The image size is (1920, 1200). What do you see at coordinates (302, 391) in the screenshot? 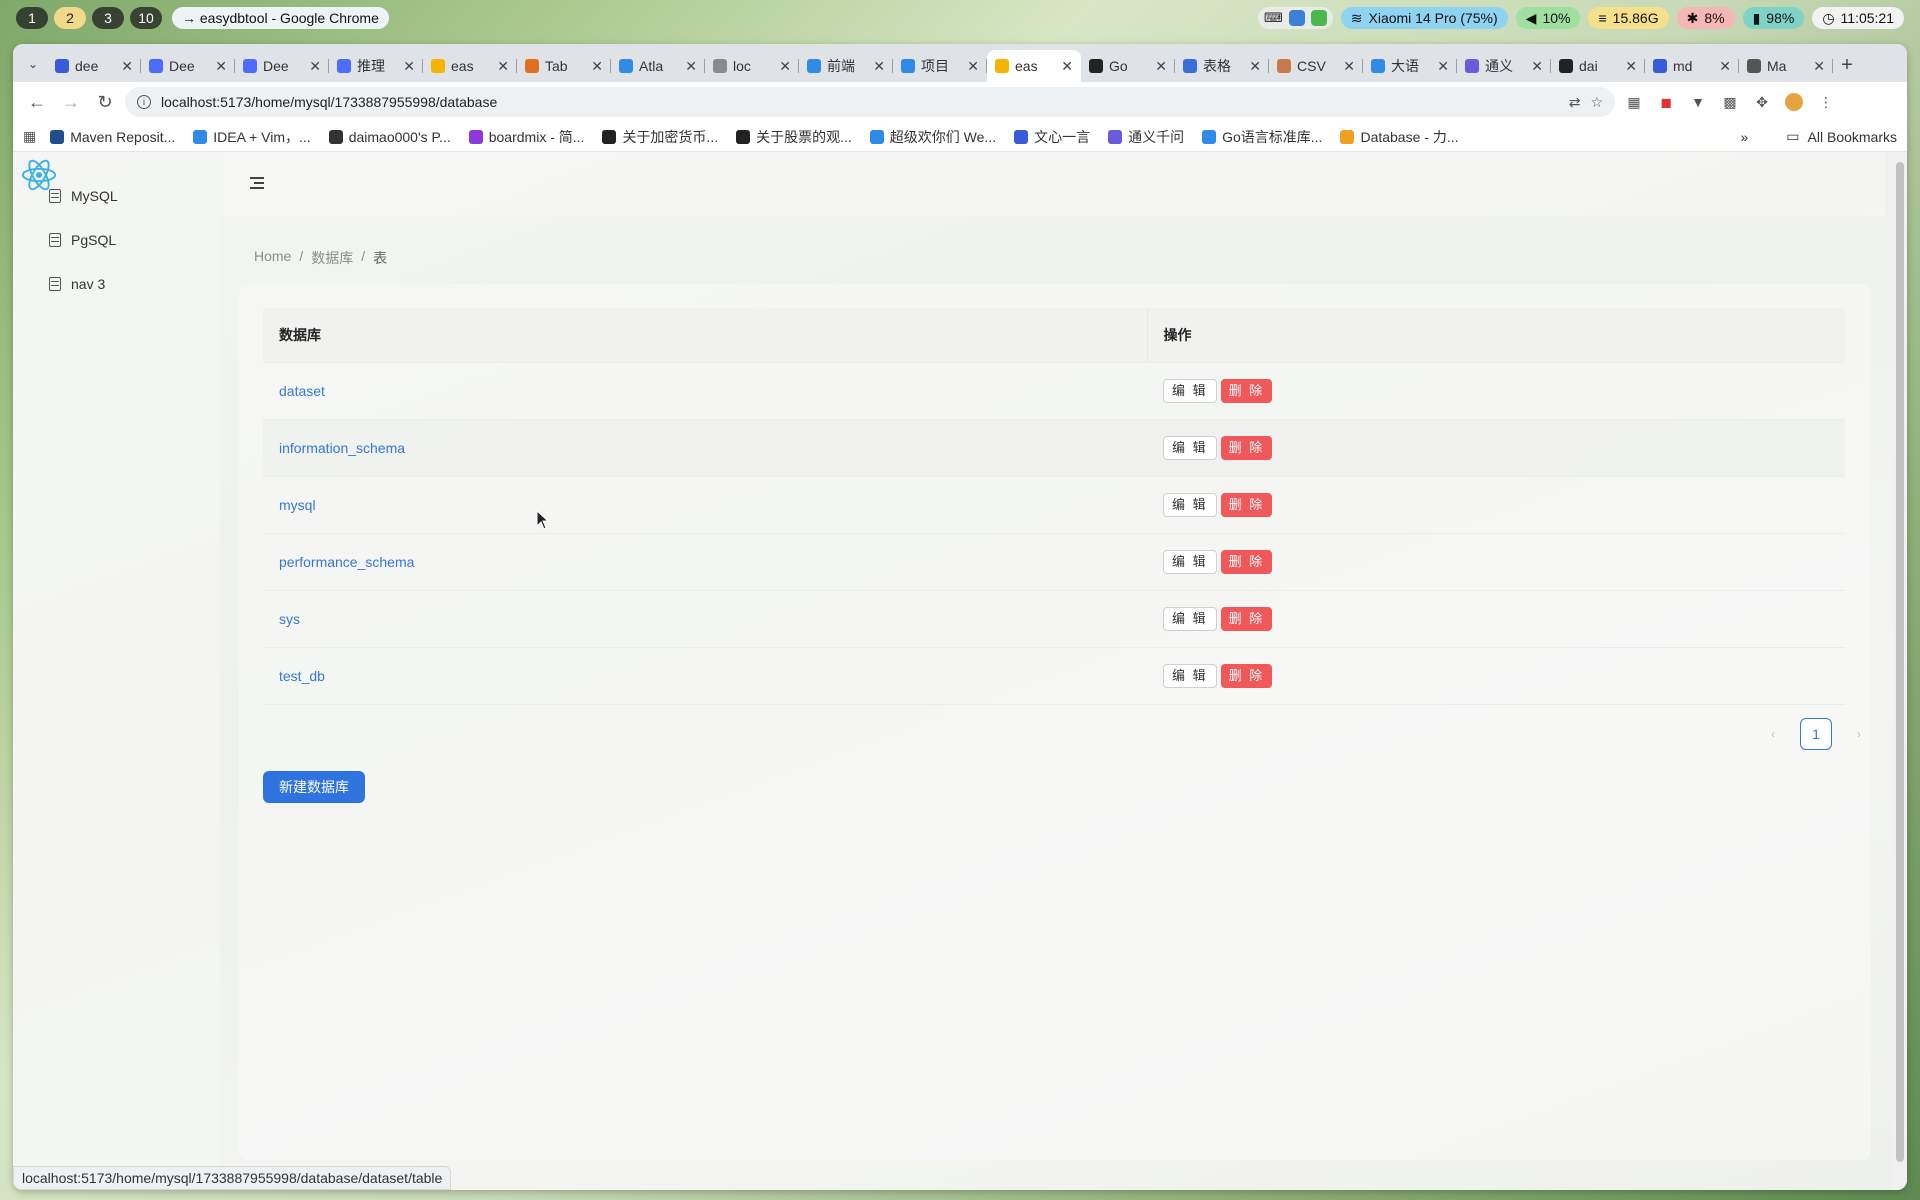
I see `database-link: dataset` at bounding box center [302, 391].